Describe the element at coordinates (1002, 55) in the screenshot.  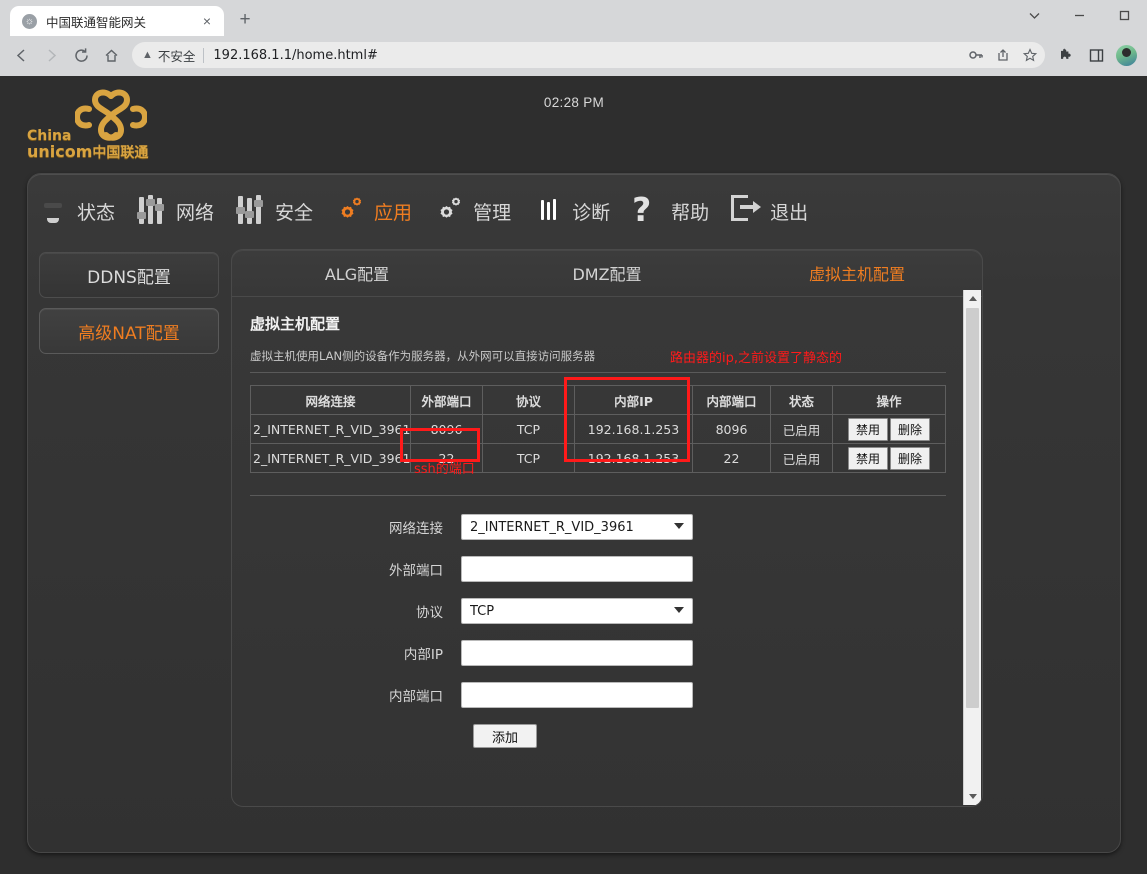
I see `share-icon` at that location.